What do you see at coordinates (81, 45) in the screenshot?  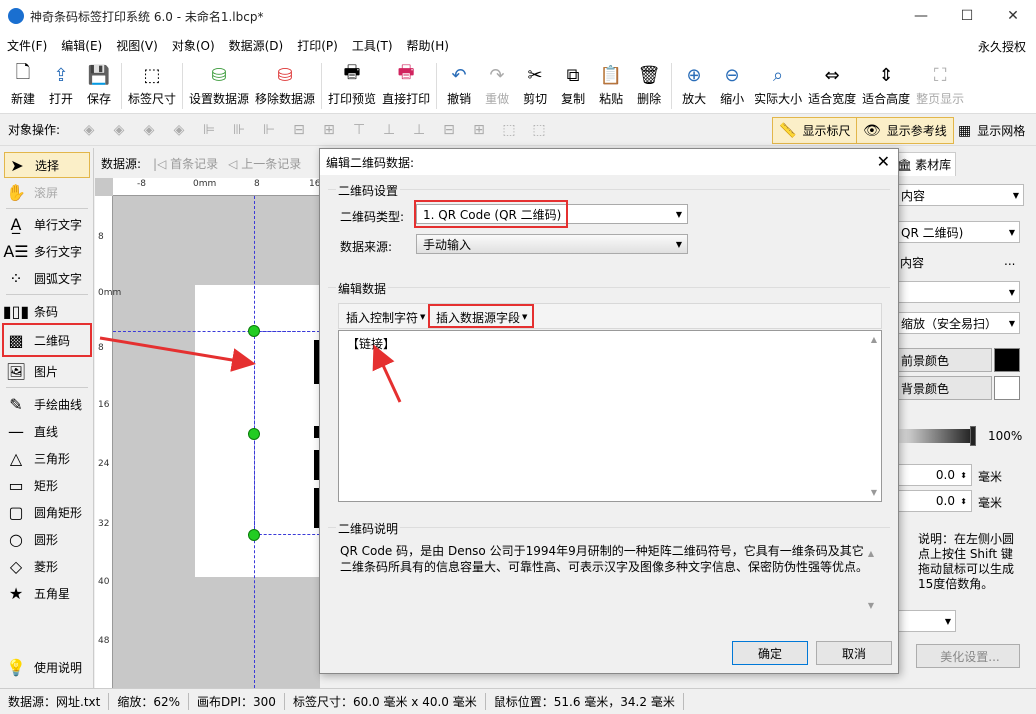 I see `menu-edit: 编辑(E)` at bounding box center [81, 45].